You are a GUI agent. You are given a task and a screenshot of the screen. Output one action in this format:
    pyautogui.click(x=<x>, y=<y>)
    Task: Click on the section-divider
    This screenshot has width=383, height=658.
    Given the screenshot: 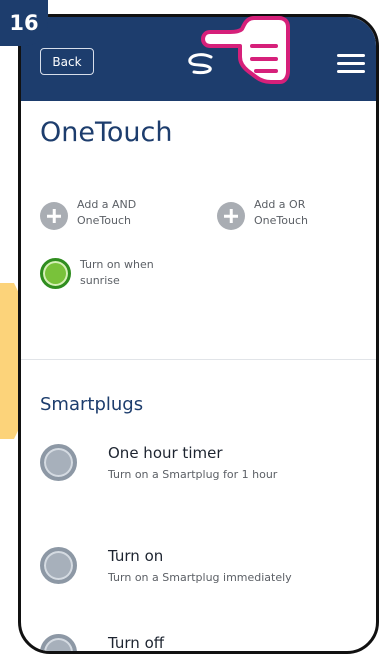 What is the action you would take?
    pyautogui.click(x=198, y=359)
    